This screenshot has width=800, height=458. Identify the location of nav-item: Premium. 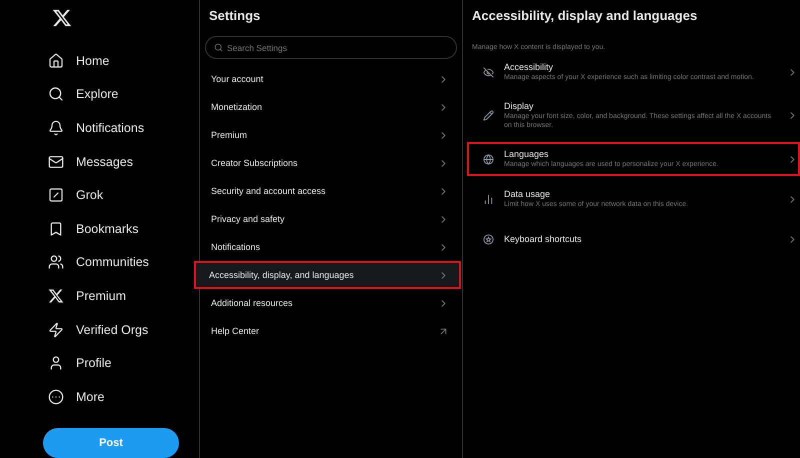
(87, 296).